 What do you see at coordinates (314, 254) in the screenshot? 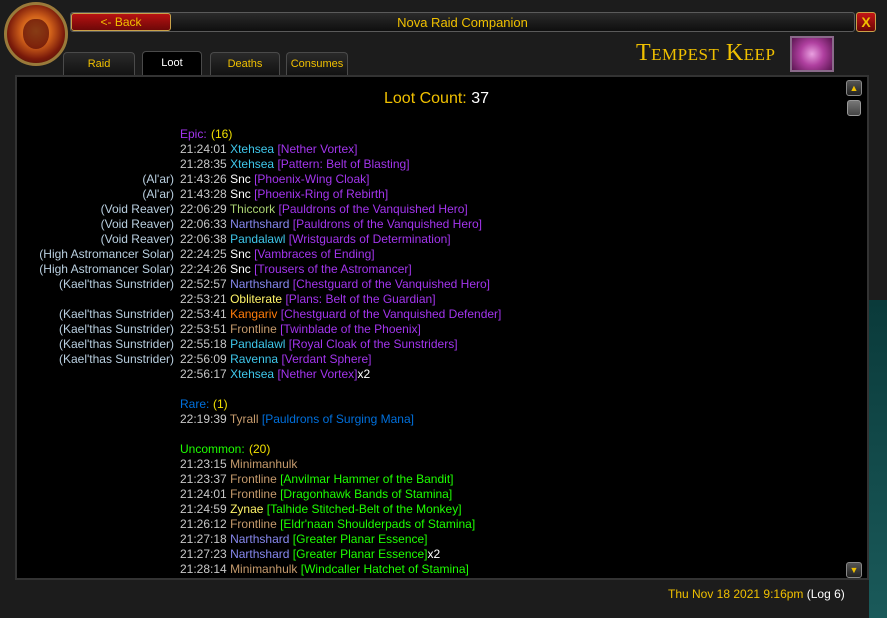
I see `loot-item-link: [Vambraces of Ending]` at bounding box center [314, 254].